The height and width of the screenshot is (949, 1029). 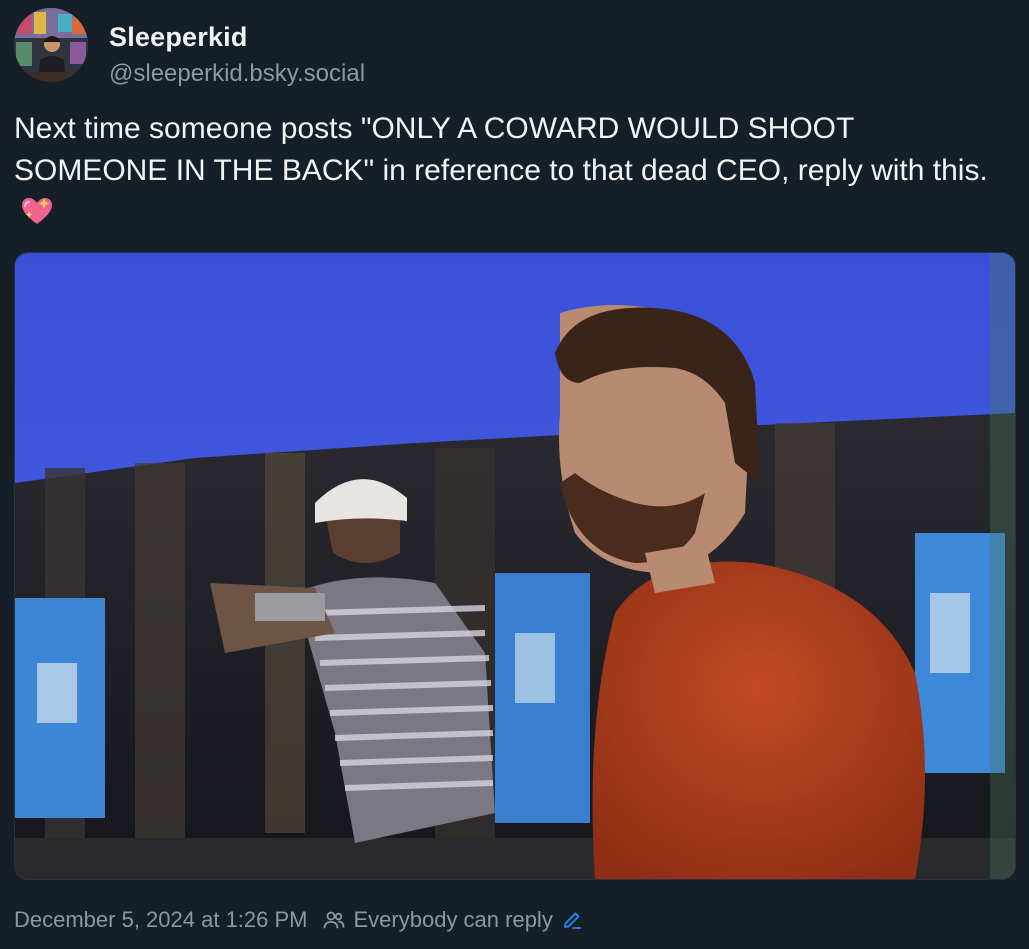 What do you see at coordinates (51, 45) in the screenshot?
I see `avatar` at bounding box center [51, 45].